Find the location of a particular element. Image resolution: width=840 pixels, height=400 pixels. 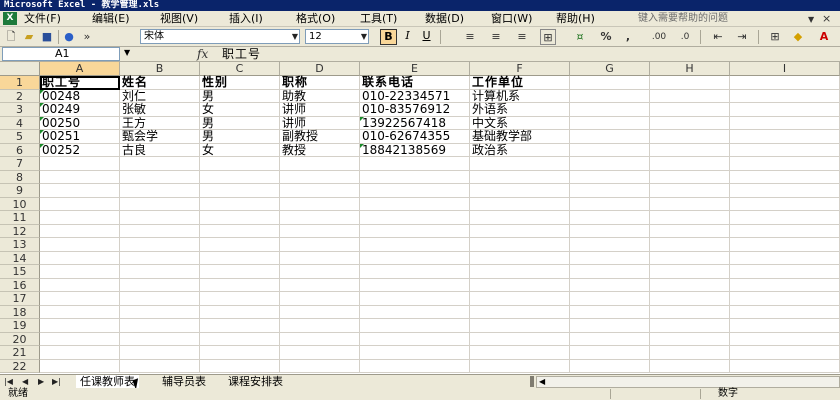

header-cell: 工作单位 is located at coordinates (520, 83).